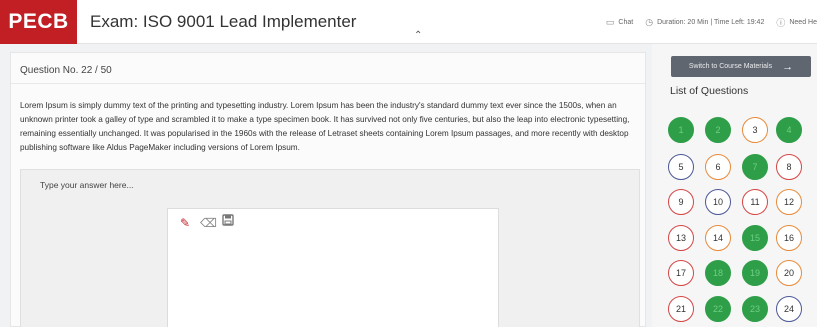  What do you see at coordinates (681, 130) in the screenshot?
I see `question-bubble-1: 1` at bounding box center [681, 130].